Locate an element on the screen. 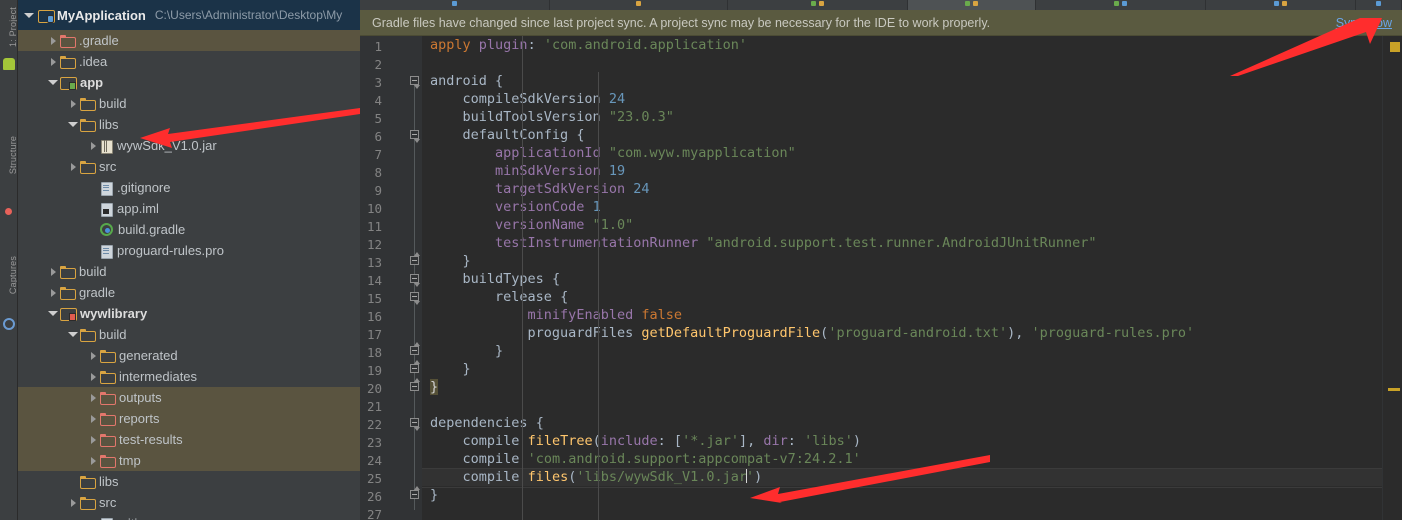 This screenshot has height=520, width=1402. rail-item-structure: Structure is located at coordinates (12, 155).